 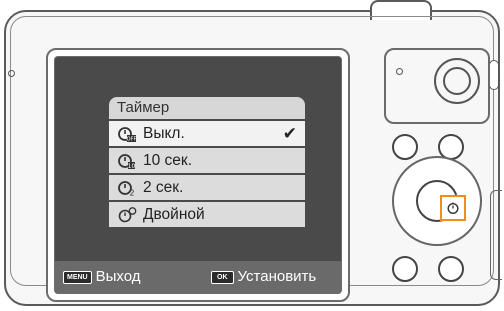 What do you see at coordinates (127, 134) in the screenshot?
I see `timer-off-icon: OFF` at bounding box center [127, 134].